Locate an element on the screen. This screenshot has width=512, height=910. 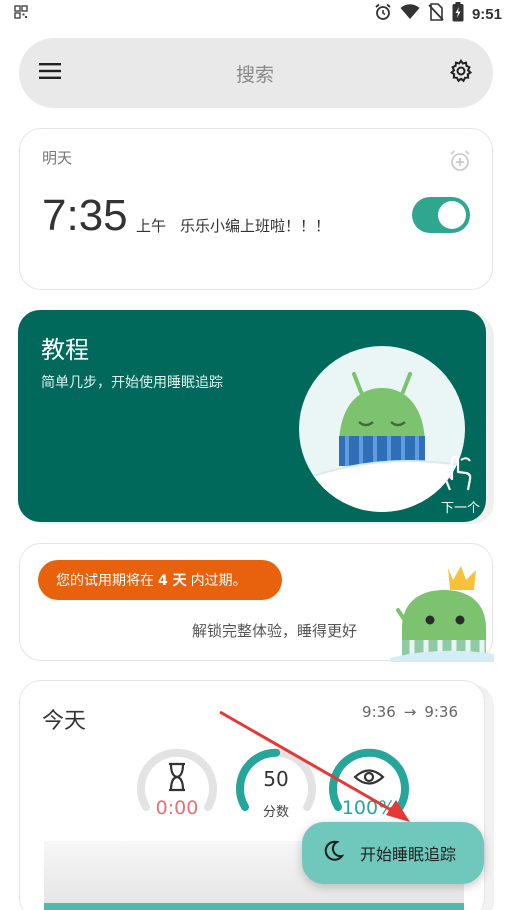
wifi-icon is located at coordinates (410, 14).